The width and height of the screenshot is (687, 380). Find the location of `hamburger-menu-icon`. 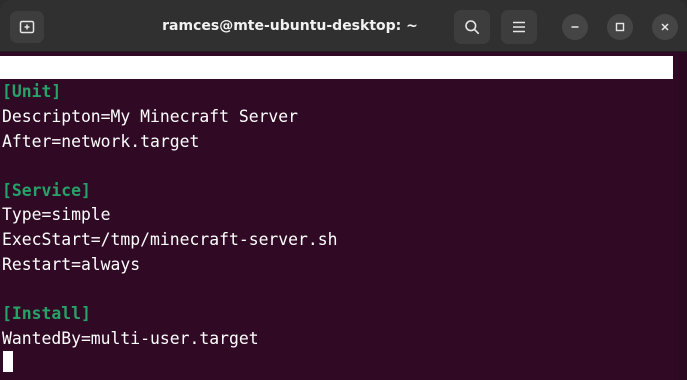

hamburger-menu-icon is located at coordinates (519, 27).